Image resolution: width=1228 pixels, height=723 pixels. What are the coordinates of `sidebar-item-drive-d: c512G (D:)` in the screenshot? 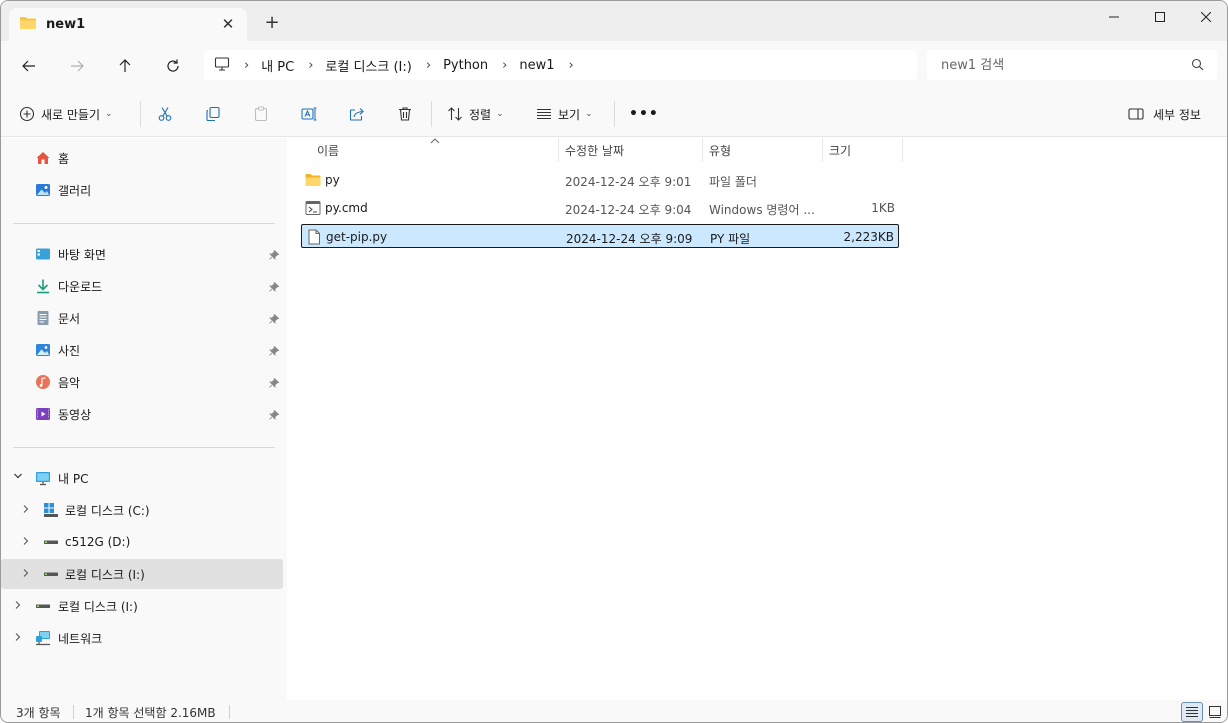 It's located at (142, 542).